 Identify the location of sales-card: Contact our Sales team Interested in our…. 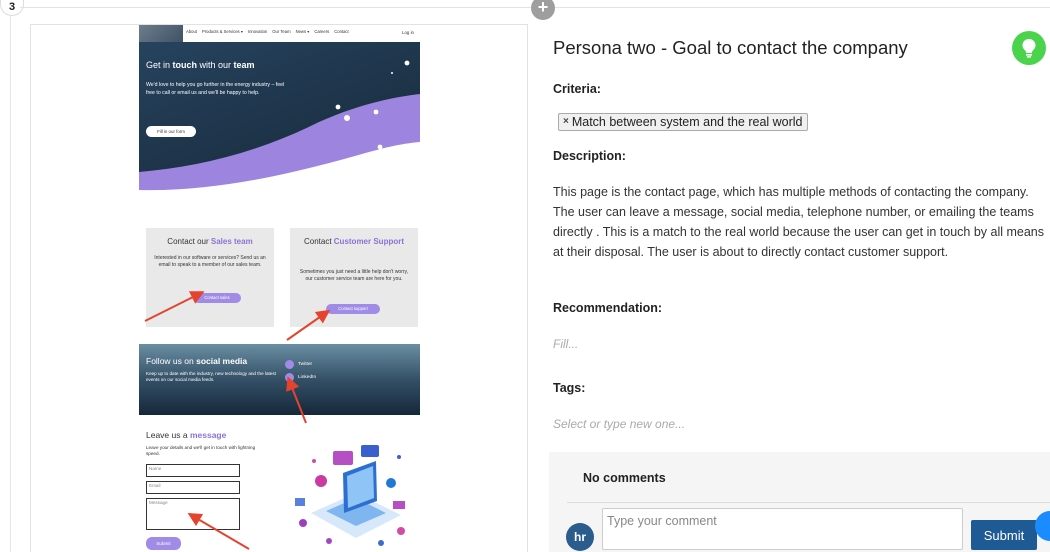
(210, 277).